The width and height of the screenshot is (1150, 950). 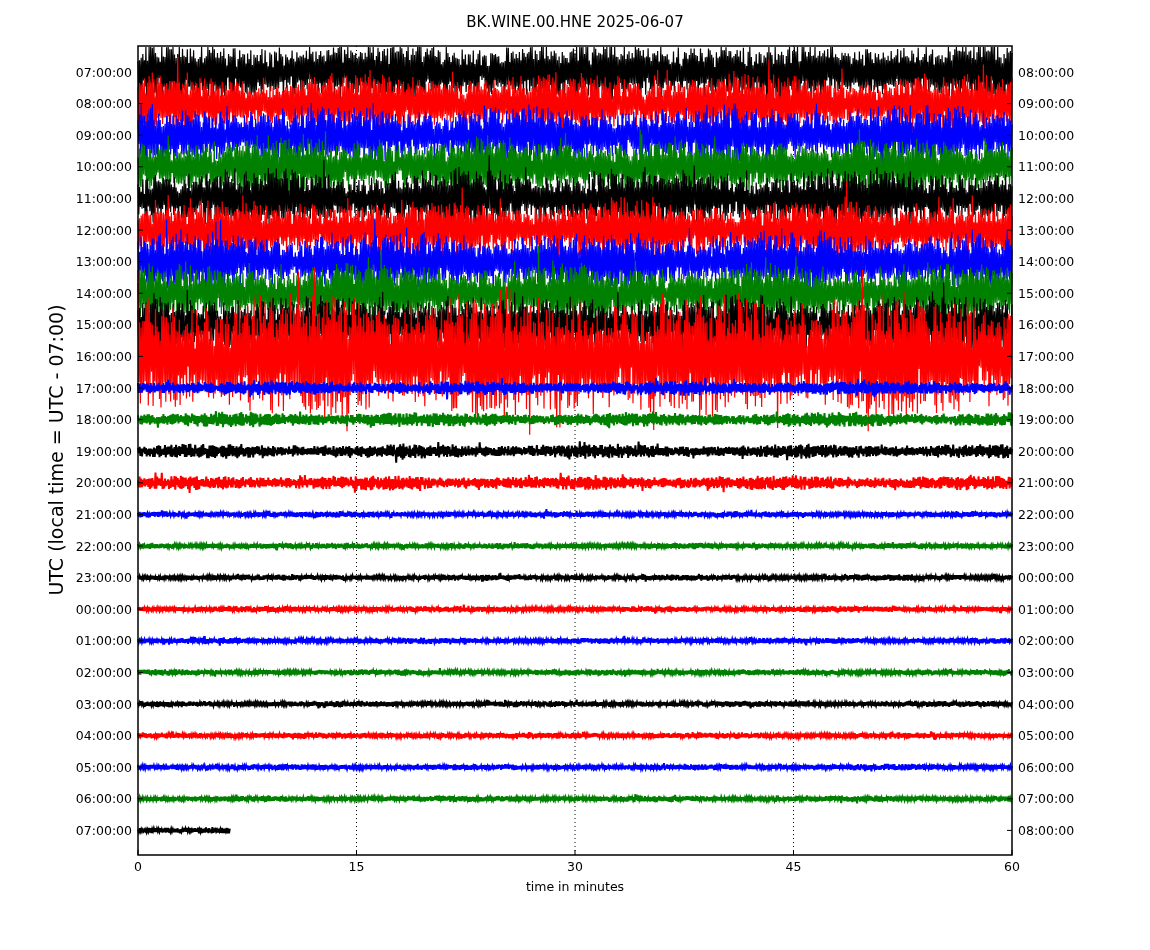 What do you see at coordinates (575, 22) in the screenshot?
I see `plot-title: BK.WINE.00.HNE 2025-06-07` at bounding box center [575, 22].